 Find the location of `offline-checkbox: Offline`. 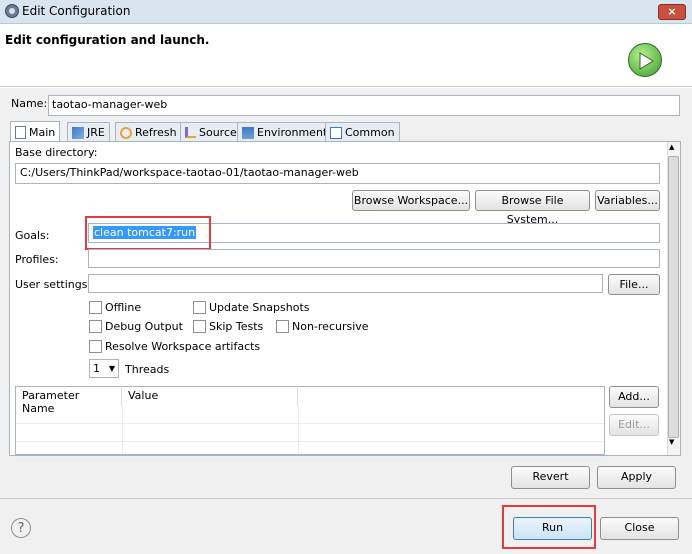

offline-checkbox: Offline is located at coordinates (115, 307).